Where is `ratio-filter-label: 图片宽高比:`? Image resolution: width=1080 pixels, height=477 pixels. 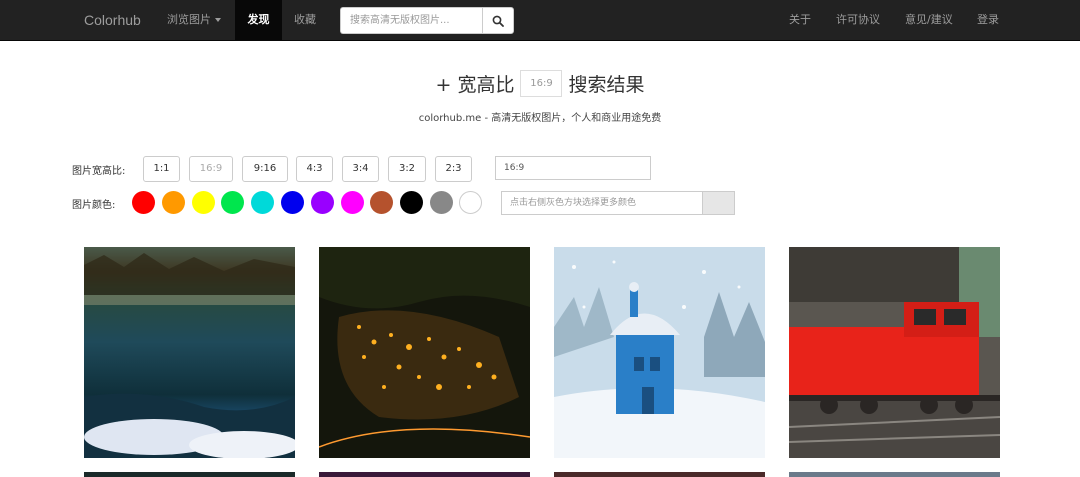
ratio-filter-label: 图片宽高比: is located at coordinates (99, 171).